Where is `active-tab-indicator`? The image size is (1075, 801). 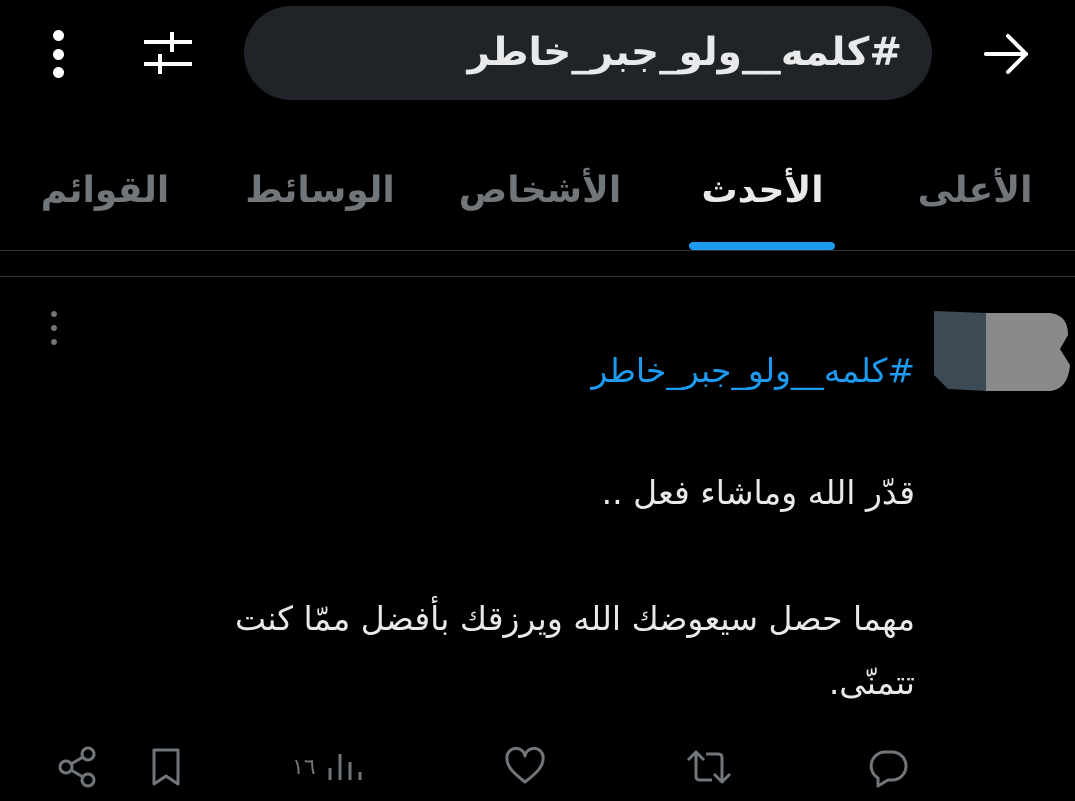
active-tab-indicator is located at coordinates (762, 246).